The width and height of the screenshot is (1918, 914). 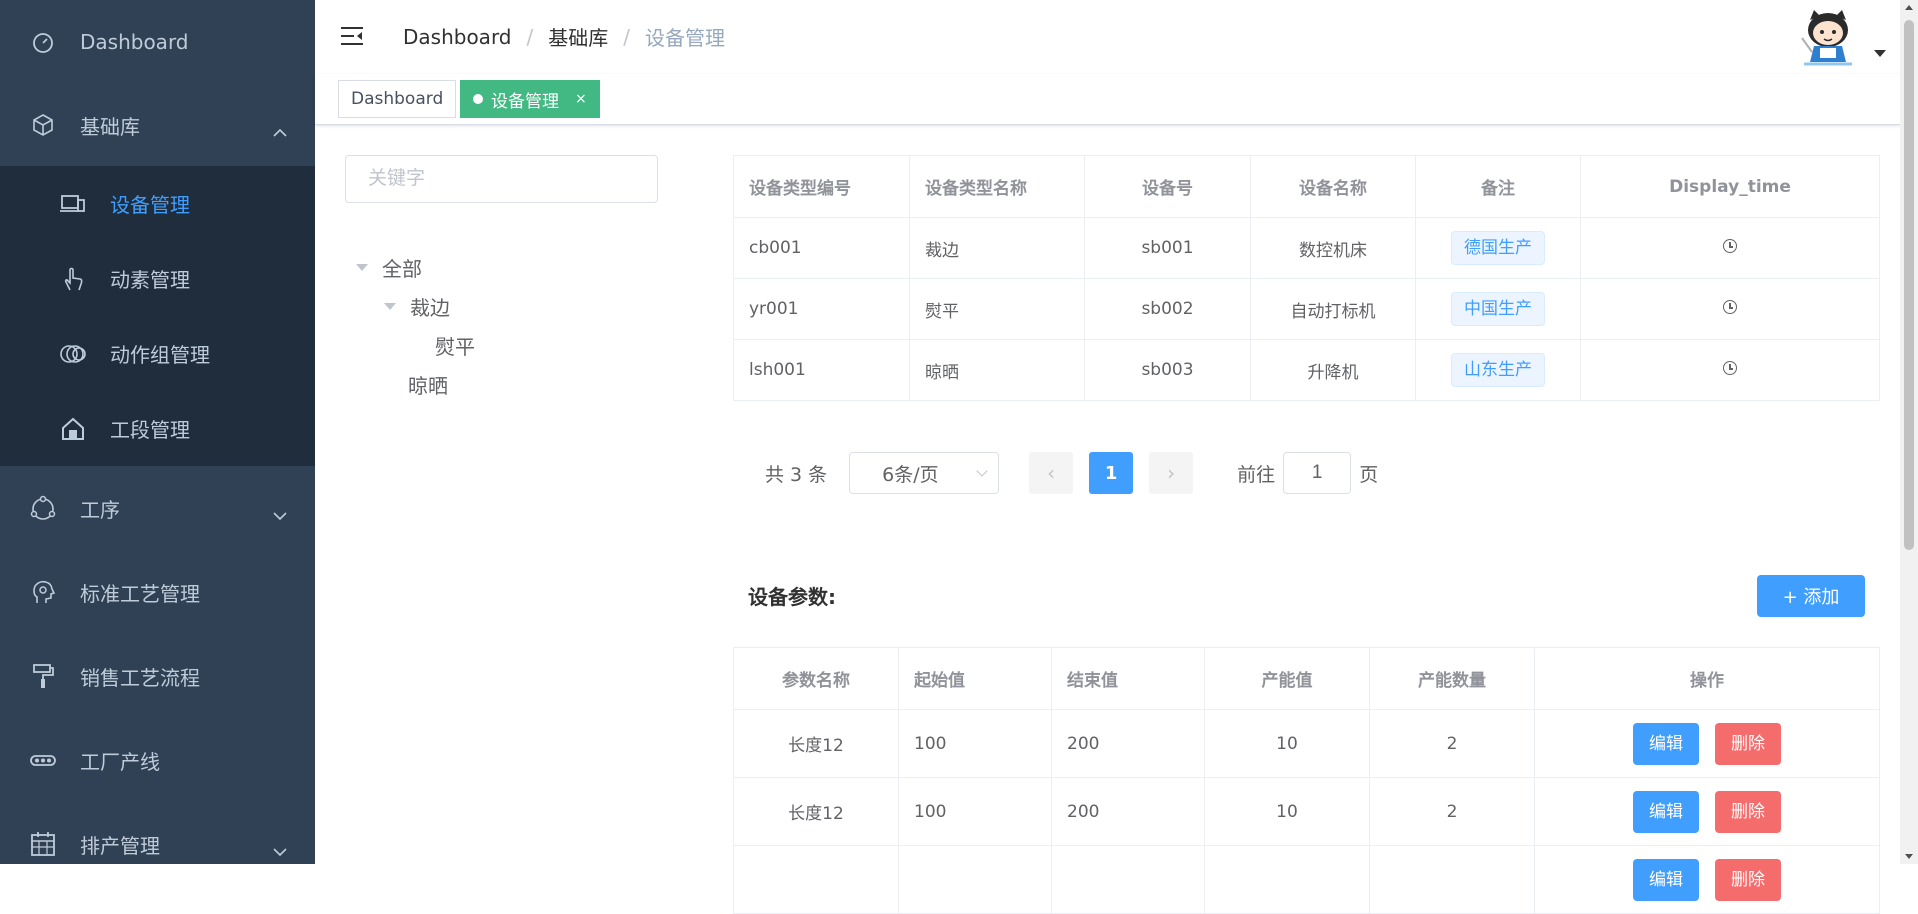 I want to click on scrollbar-thumb, so click(x=1909, y=285).